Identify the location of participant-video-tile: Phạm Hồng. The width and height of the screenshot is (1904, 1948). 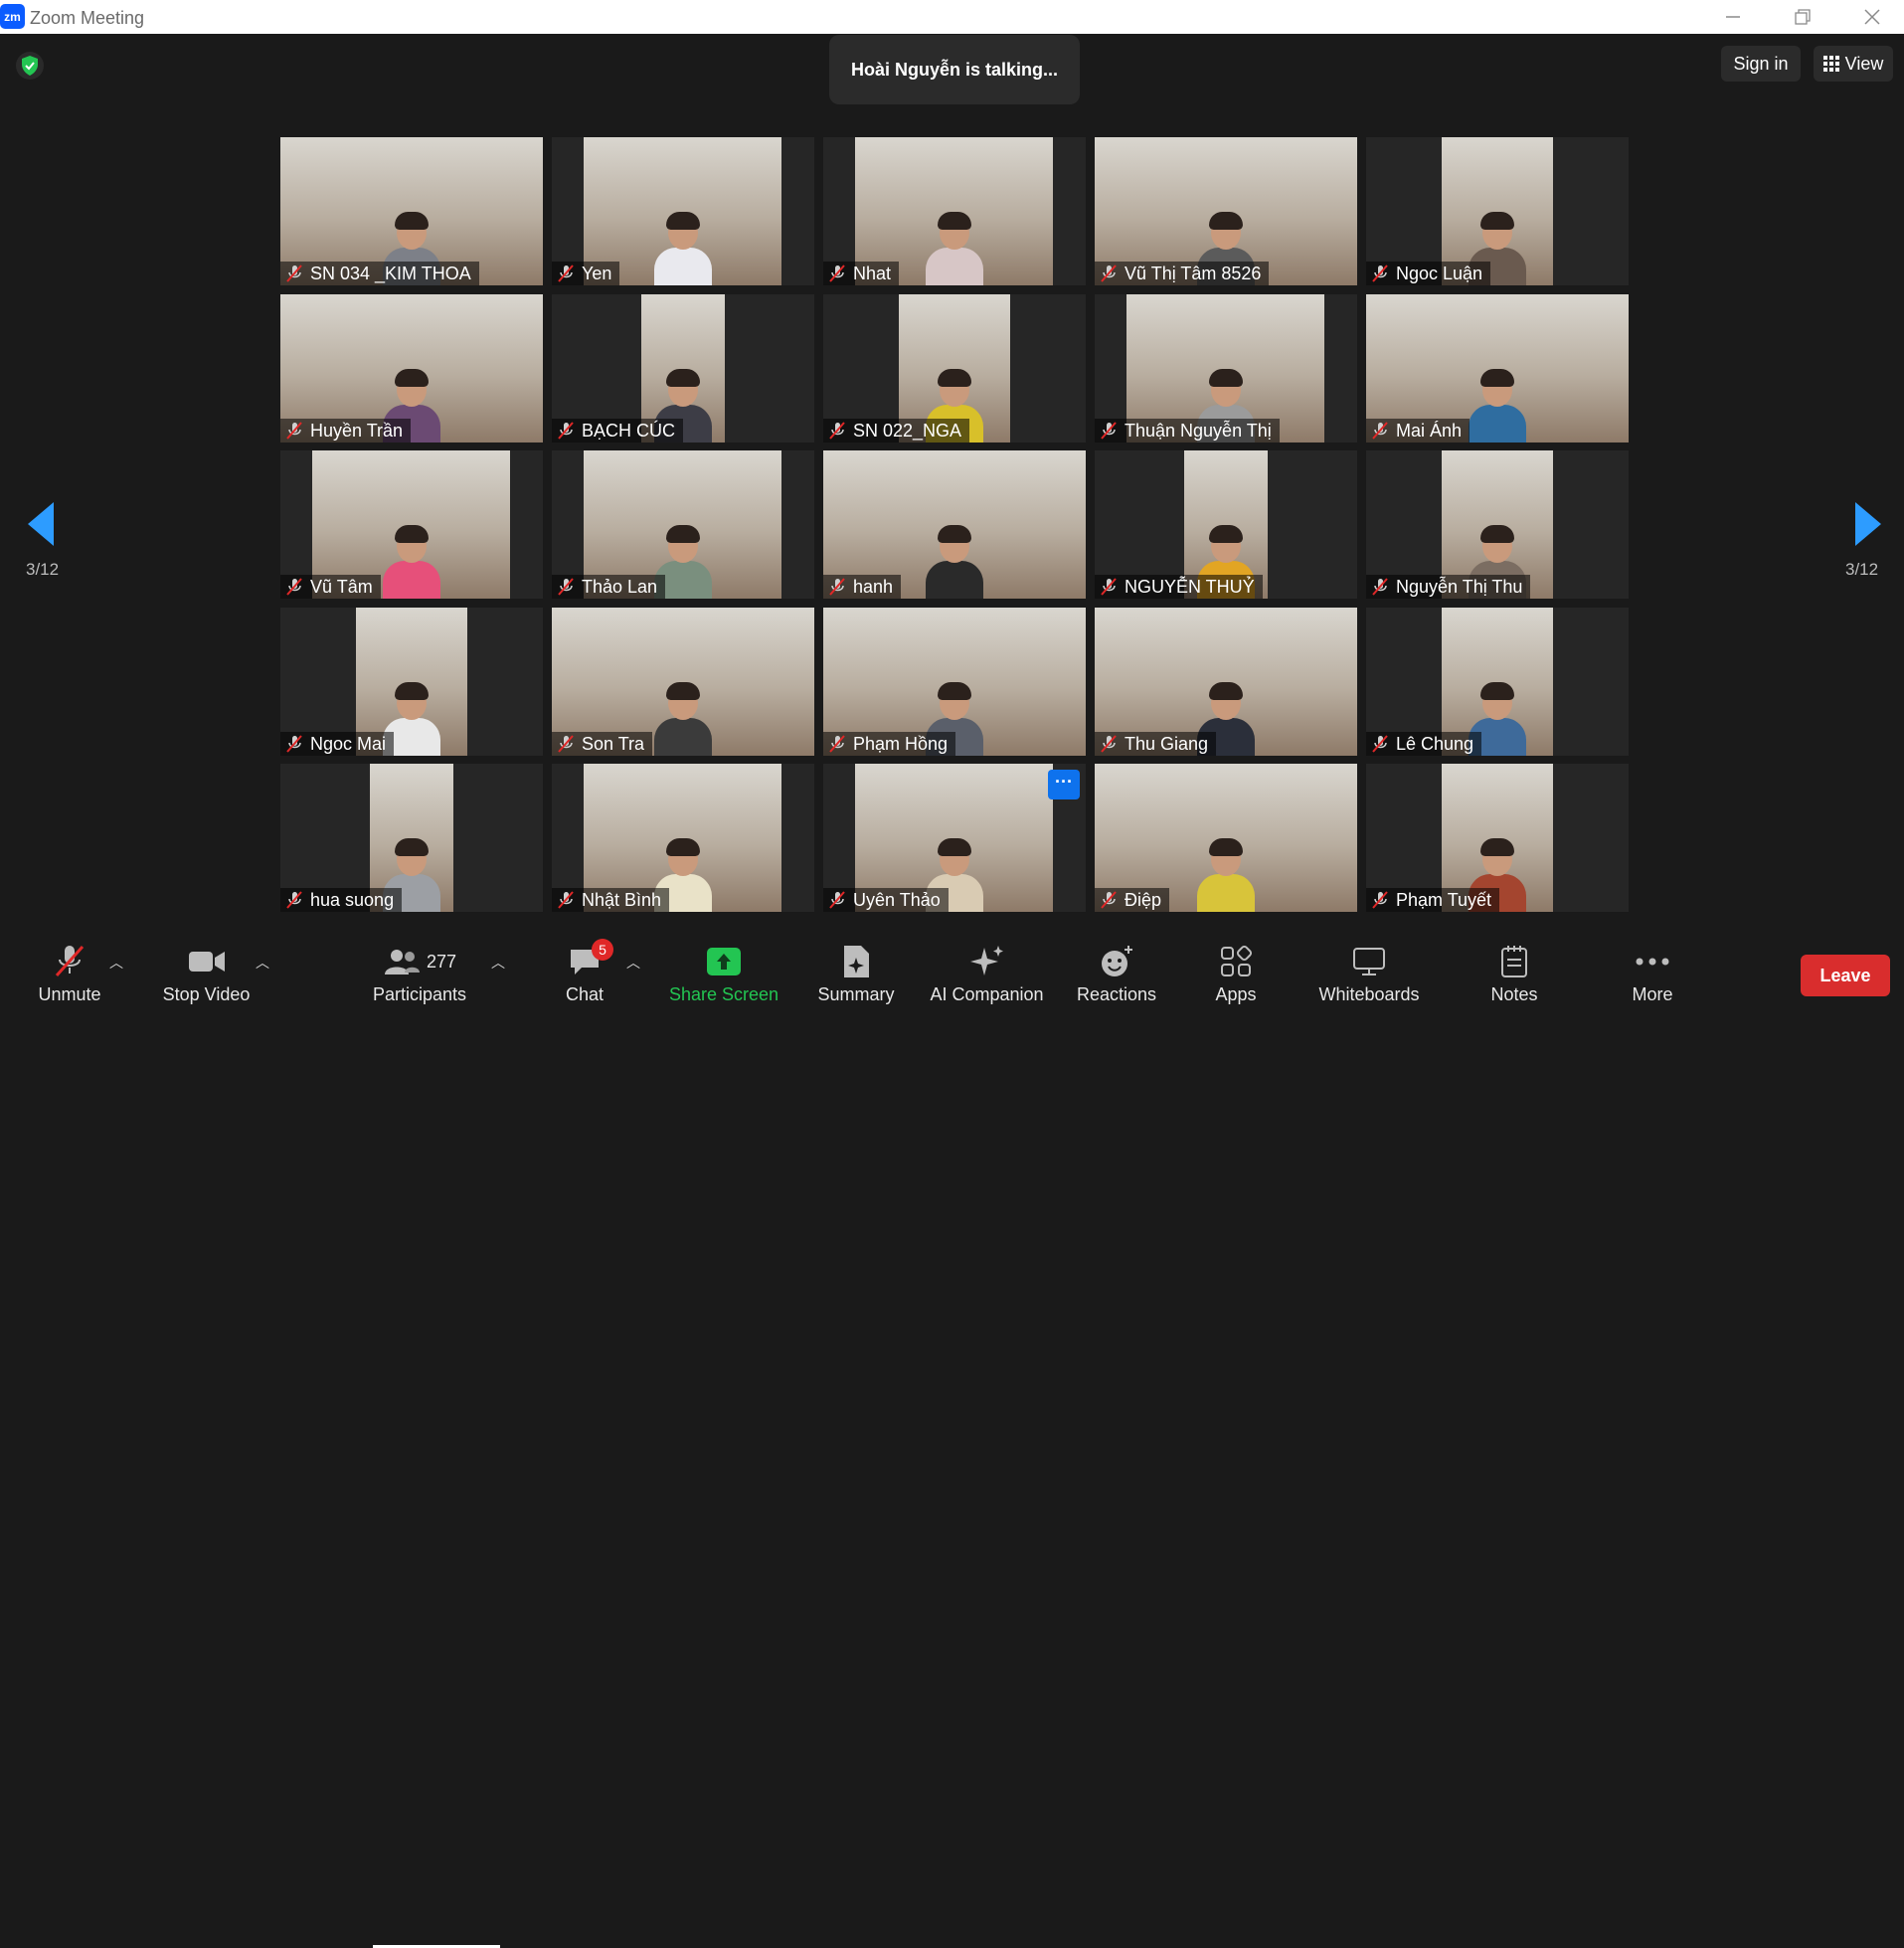
(954, 682).